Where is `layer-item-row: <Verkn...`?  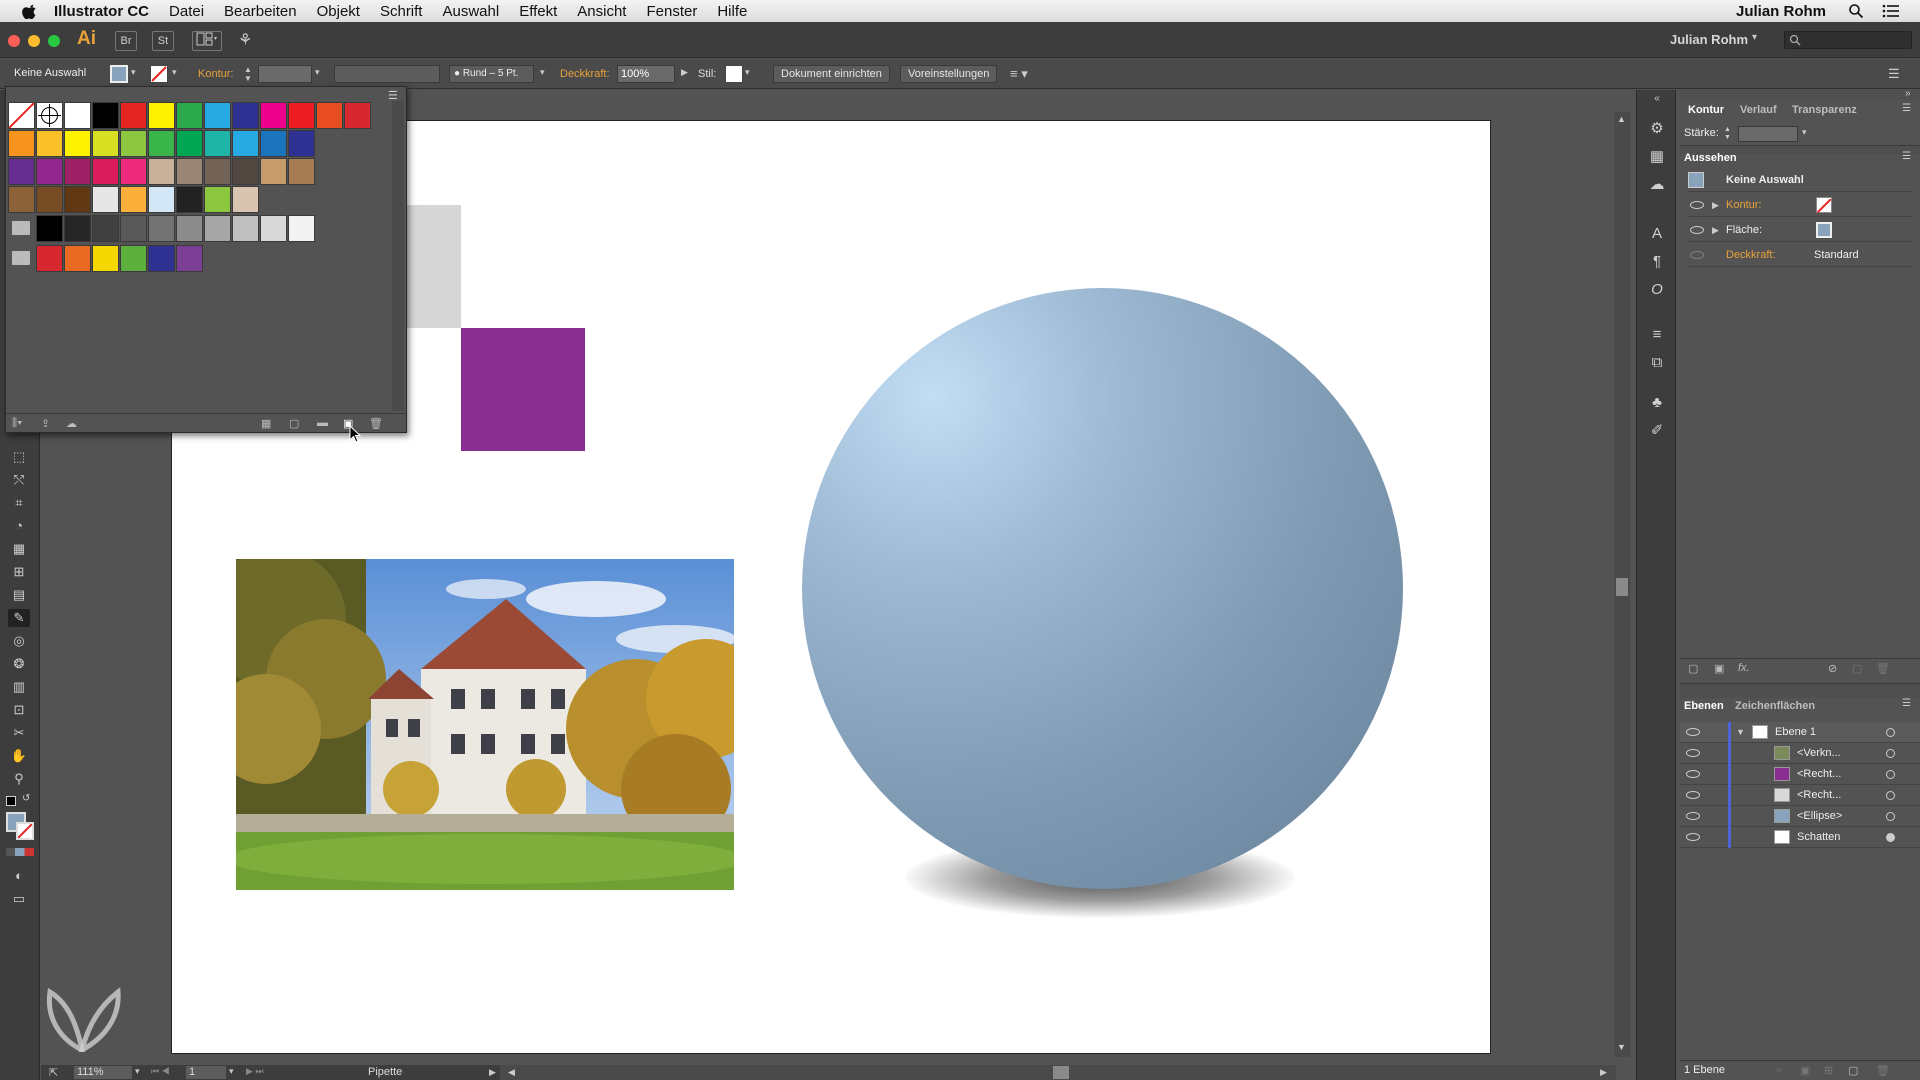 layer-item-row: <Verkn... is located at coordinates (1800, 753).